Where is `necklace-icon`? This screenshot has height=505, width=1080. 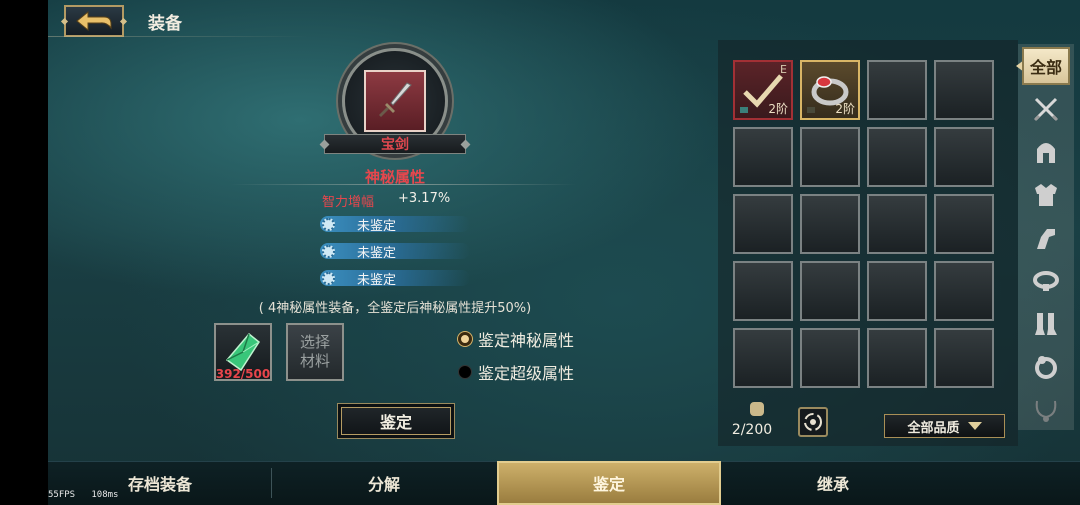 necklace-icon is located at coordinates (1046, 411).